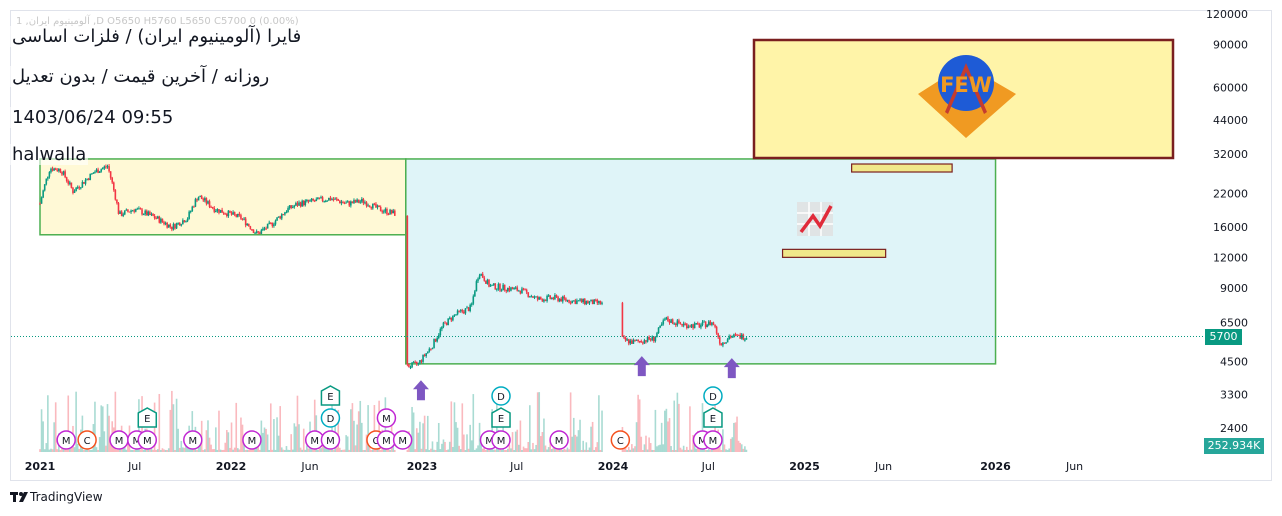 Image resolution: width=1282 pixels, height=516 pixels. What do you see at coordinates (516, 466) in the screenshot?
I see `x-tick-label: Jul` at bounding box center [516, 466].